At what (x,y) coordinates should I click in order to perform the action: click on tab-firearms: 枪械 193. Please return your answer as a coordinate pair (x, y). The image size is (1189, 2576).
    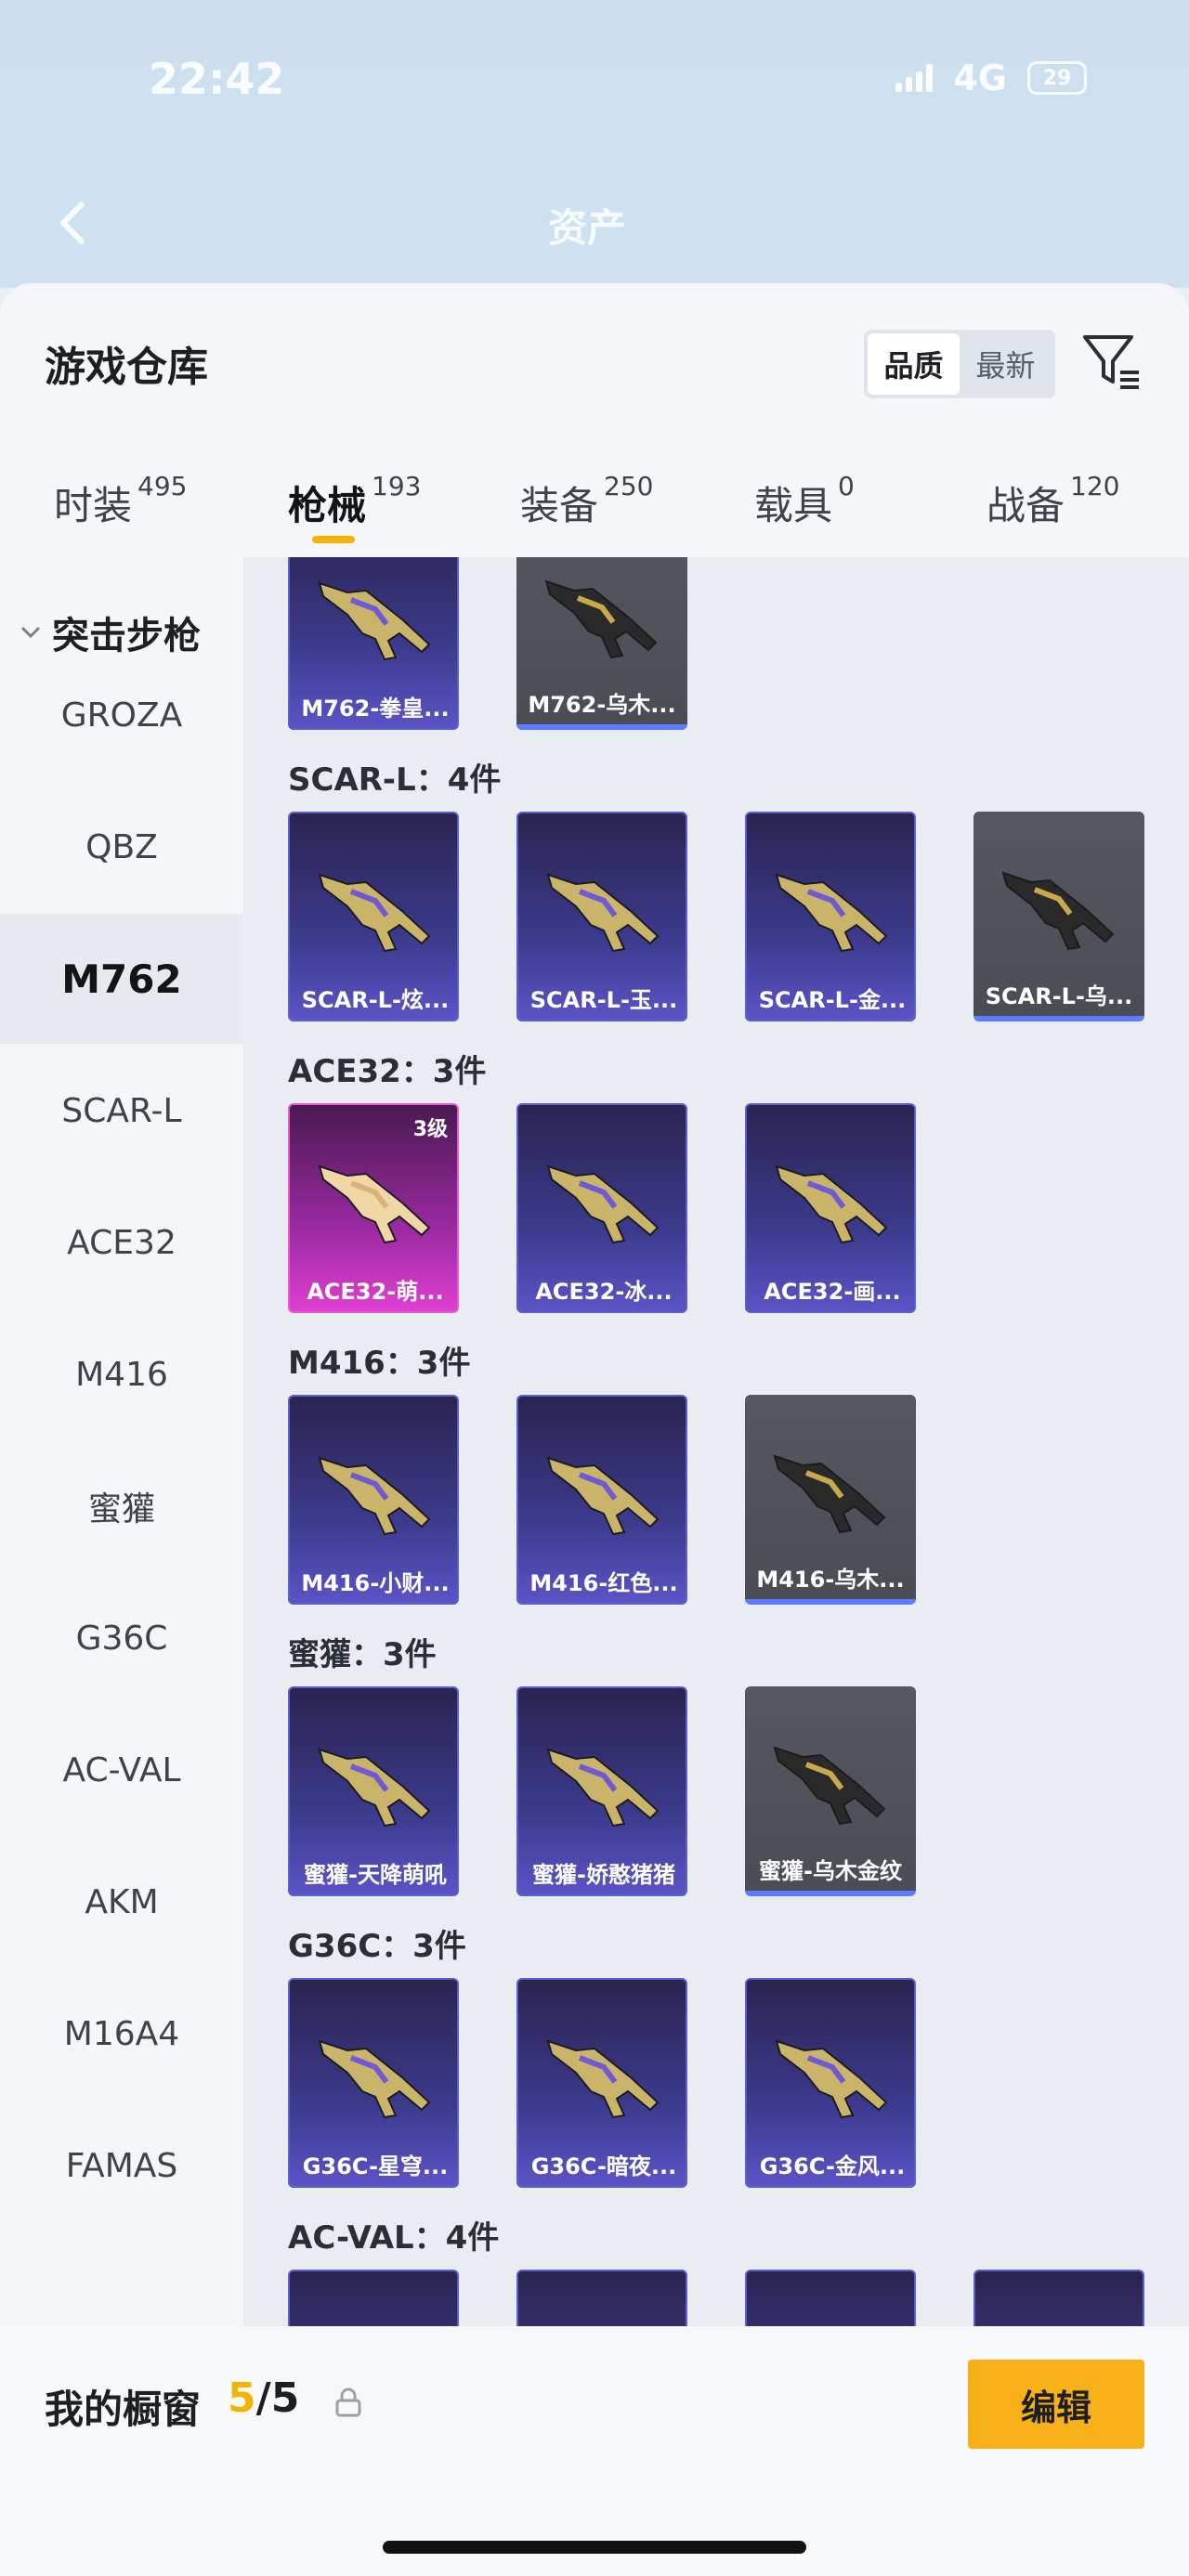
    Looking at the image, I should click on (354, 492).